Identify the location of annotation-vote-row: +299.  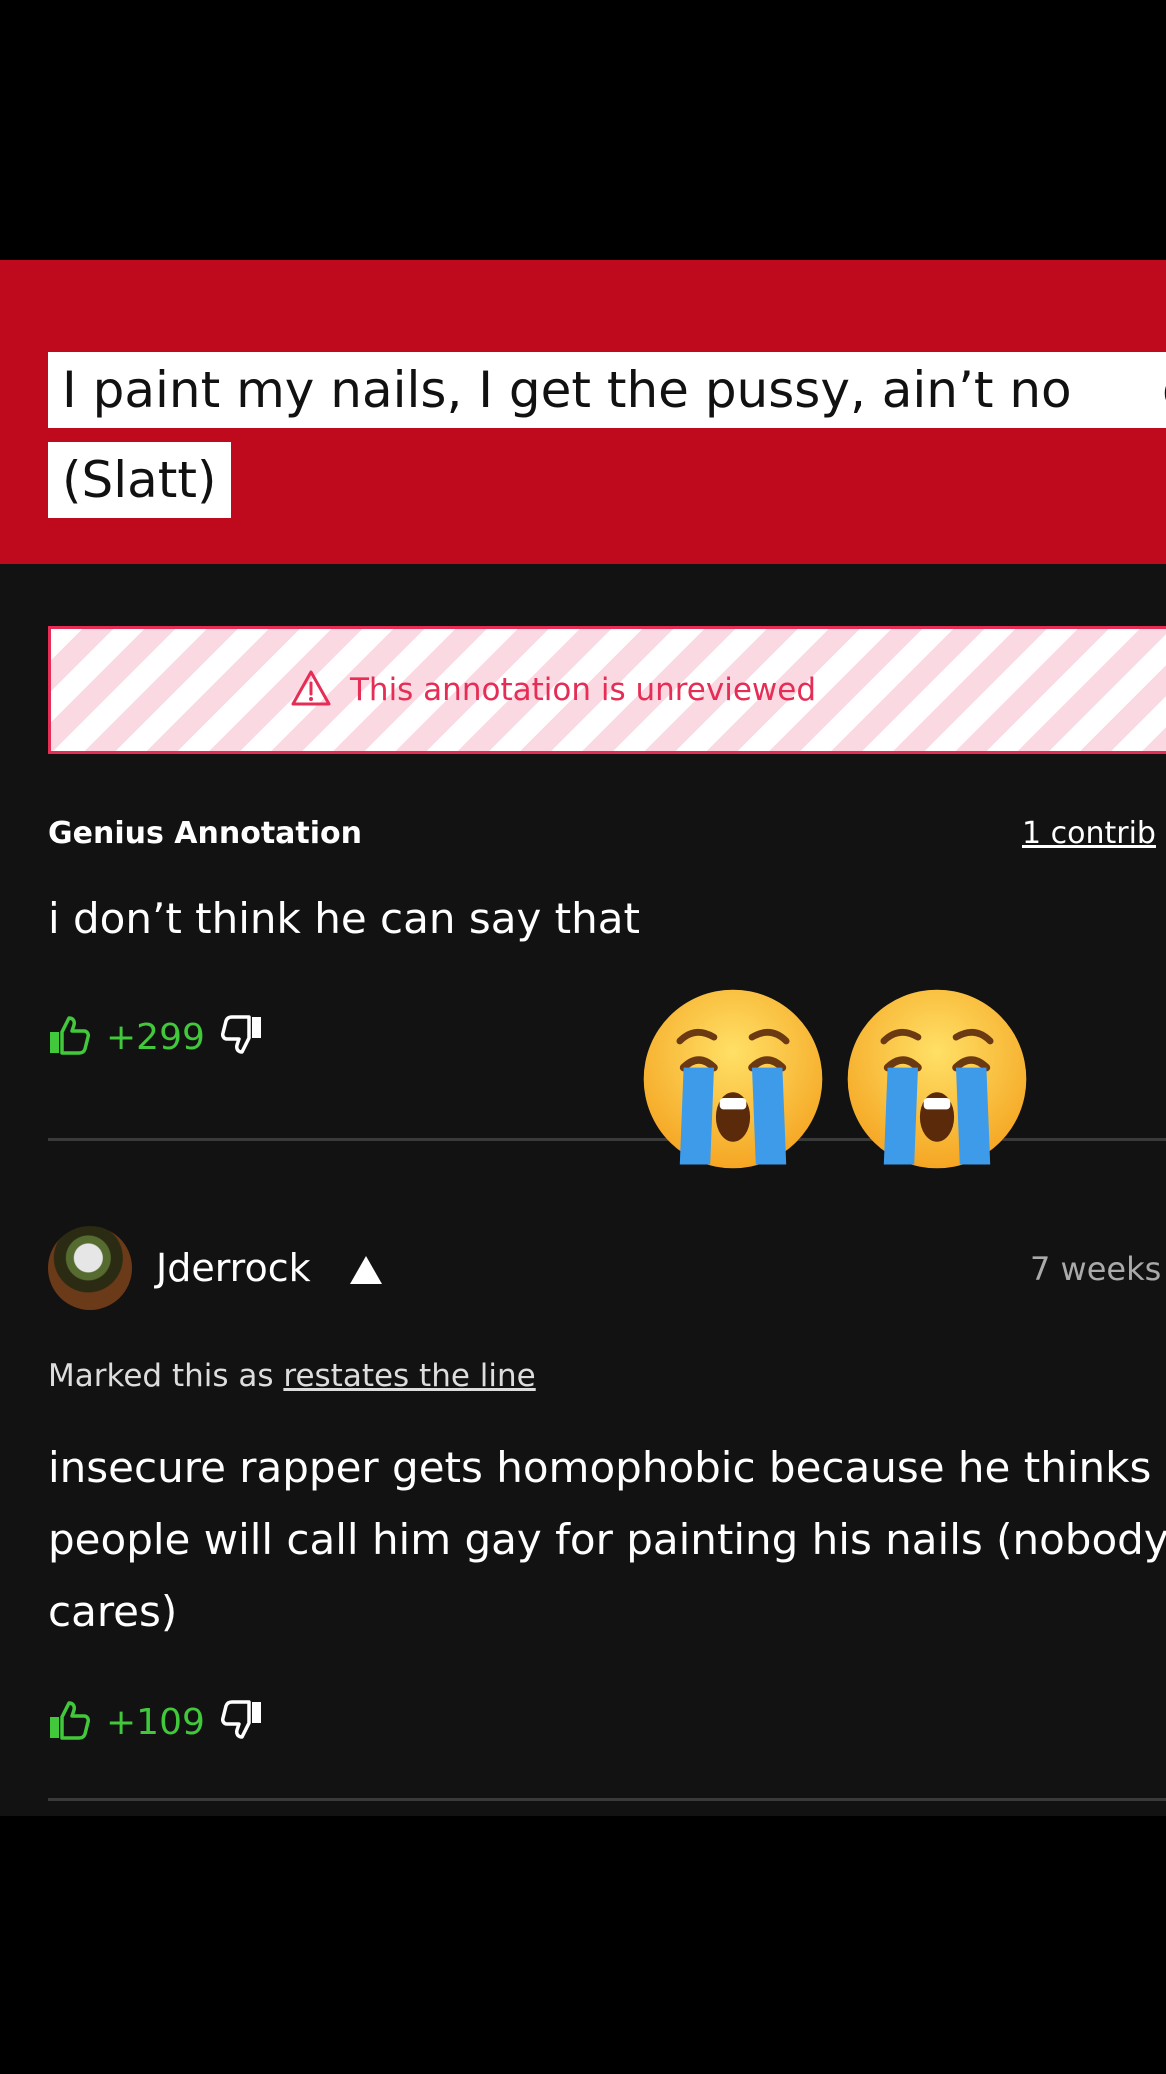
(155, 1037).